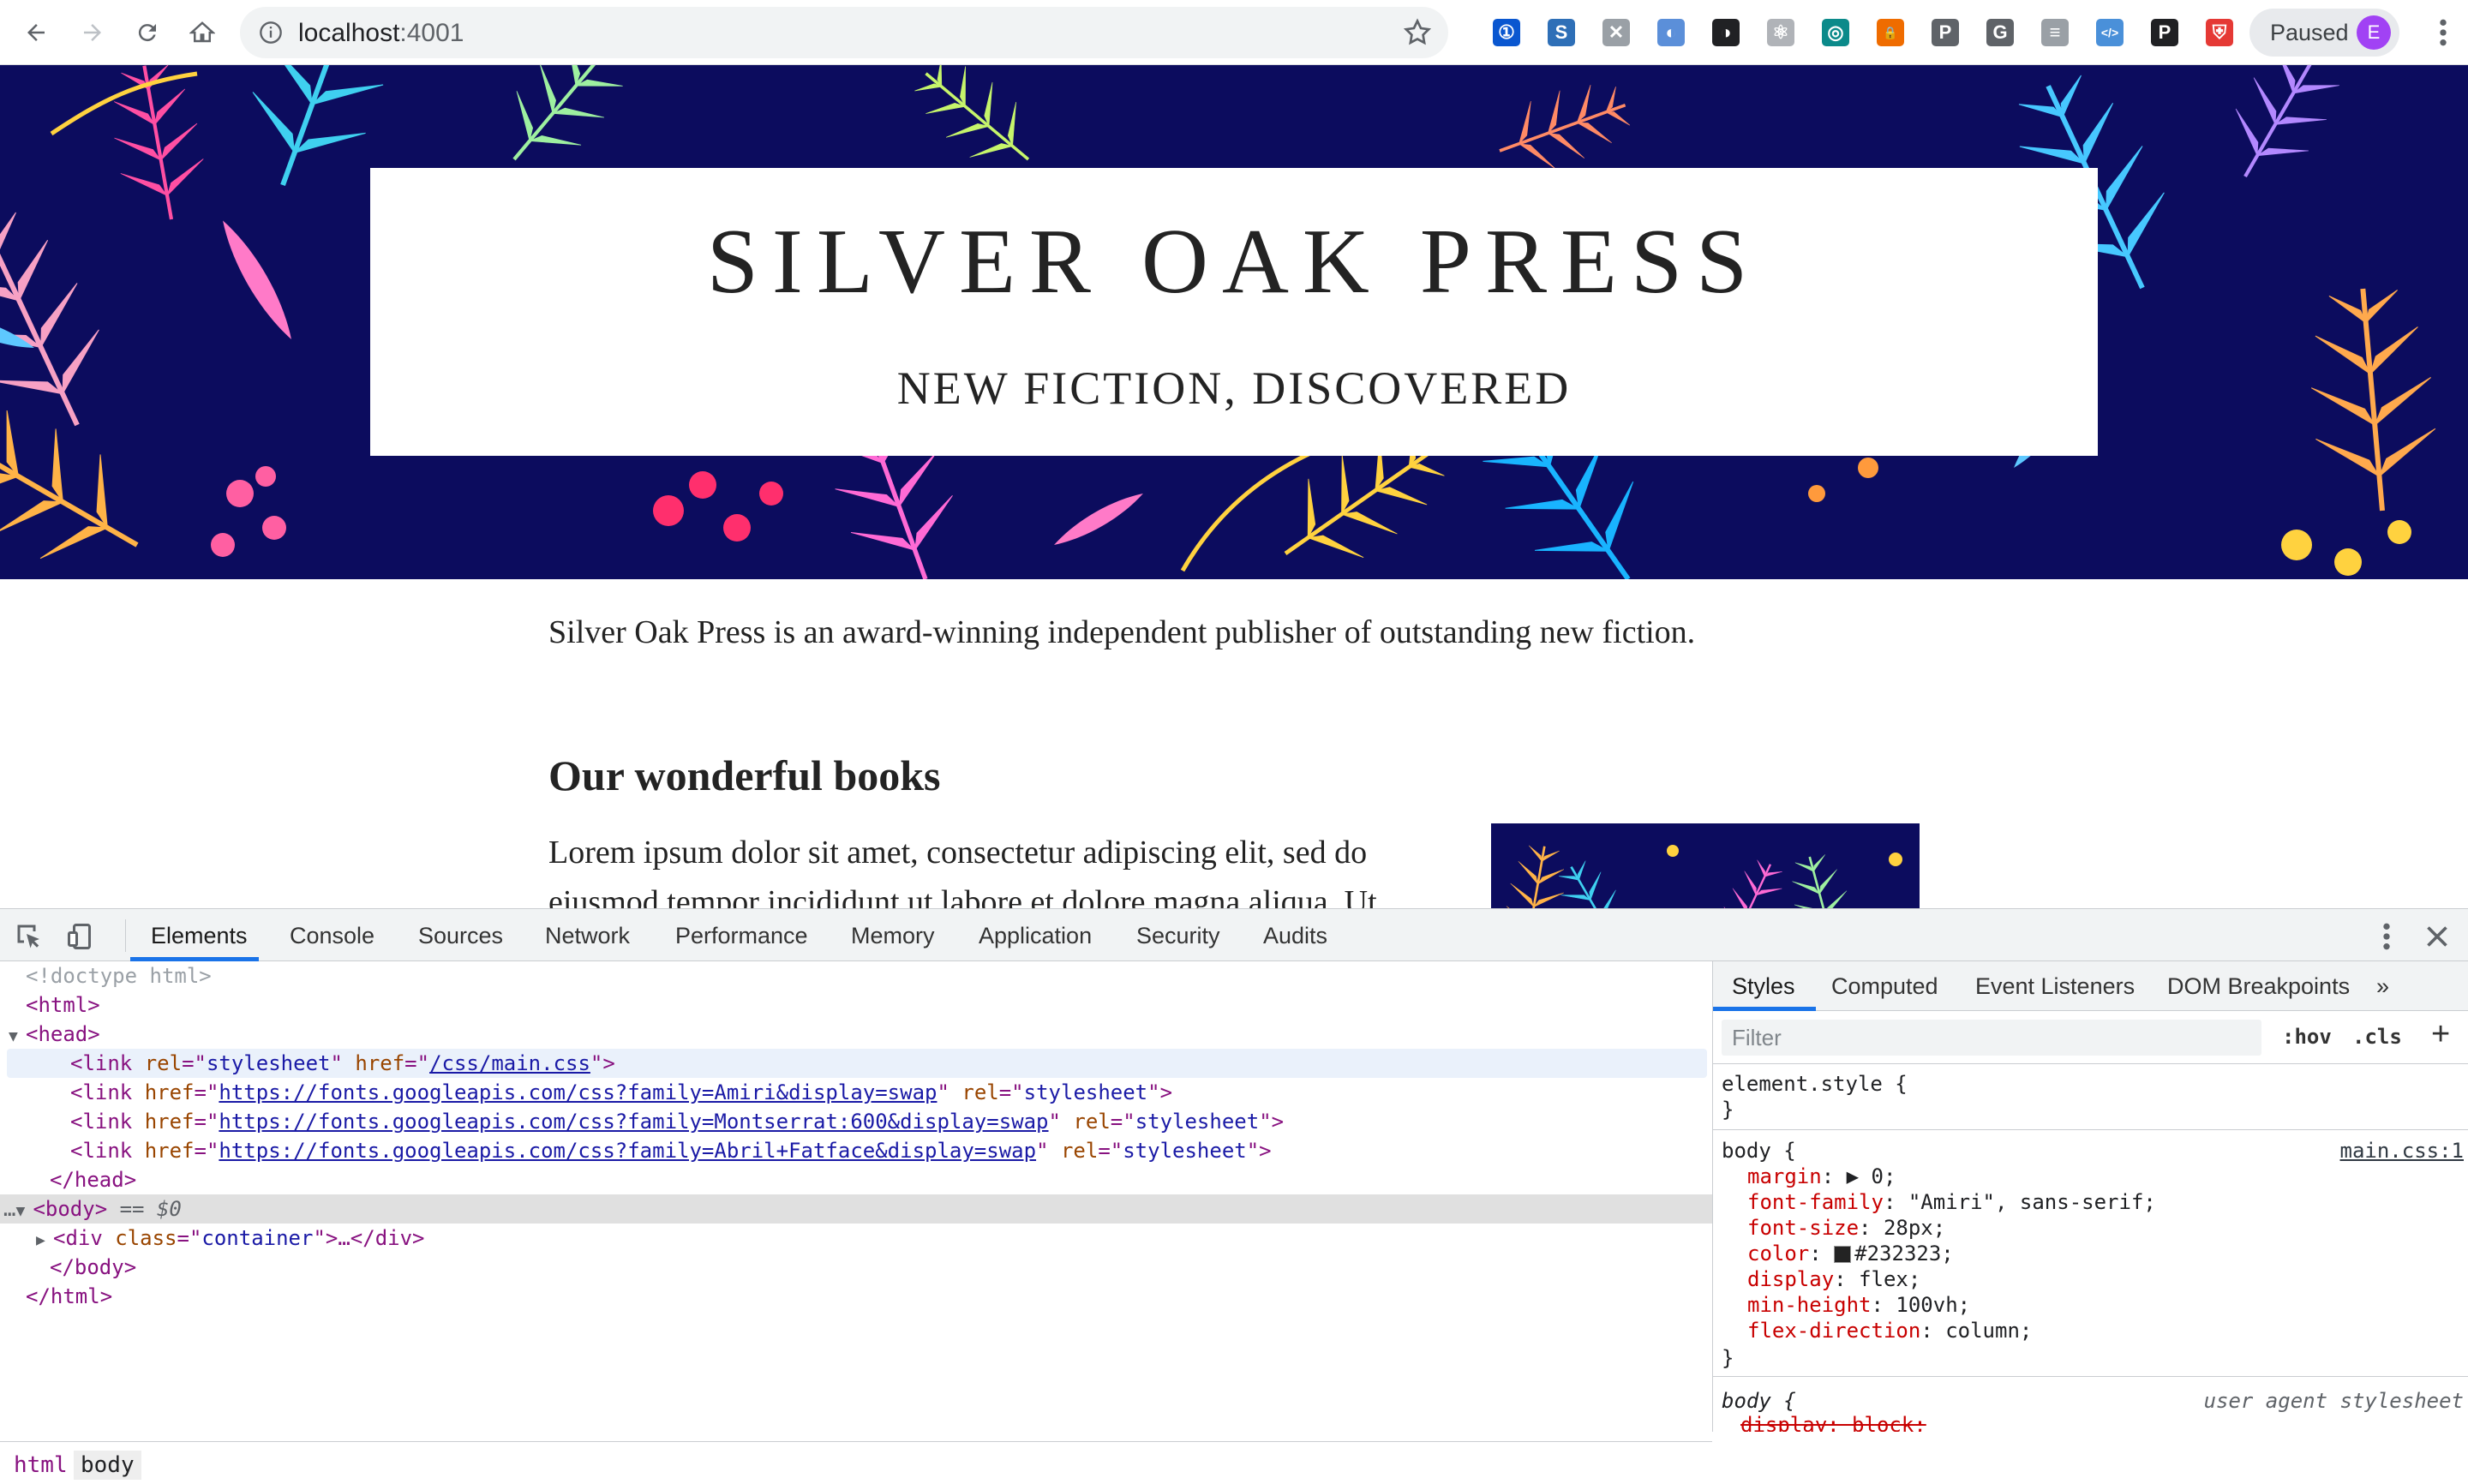 Image resolution: width=2468 pixels, height=1484 pixels. Describe the element at coordinates (2000, 33) in the screenshot. I see `g-extension-icon: G` at that location.